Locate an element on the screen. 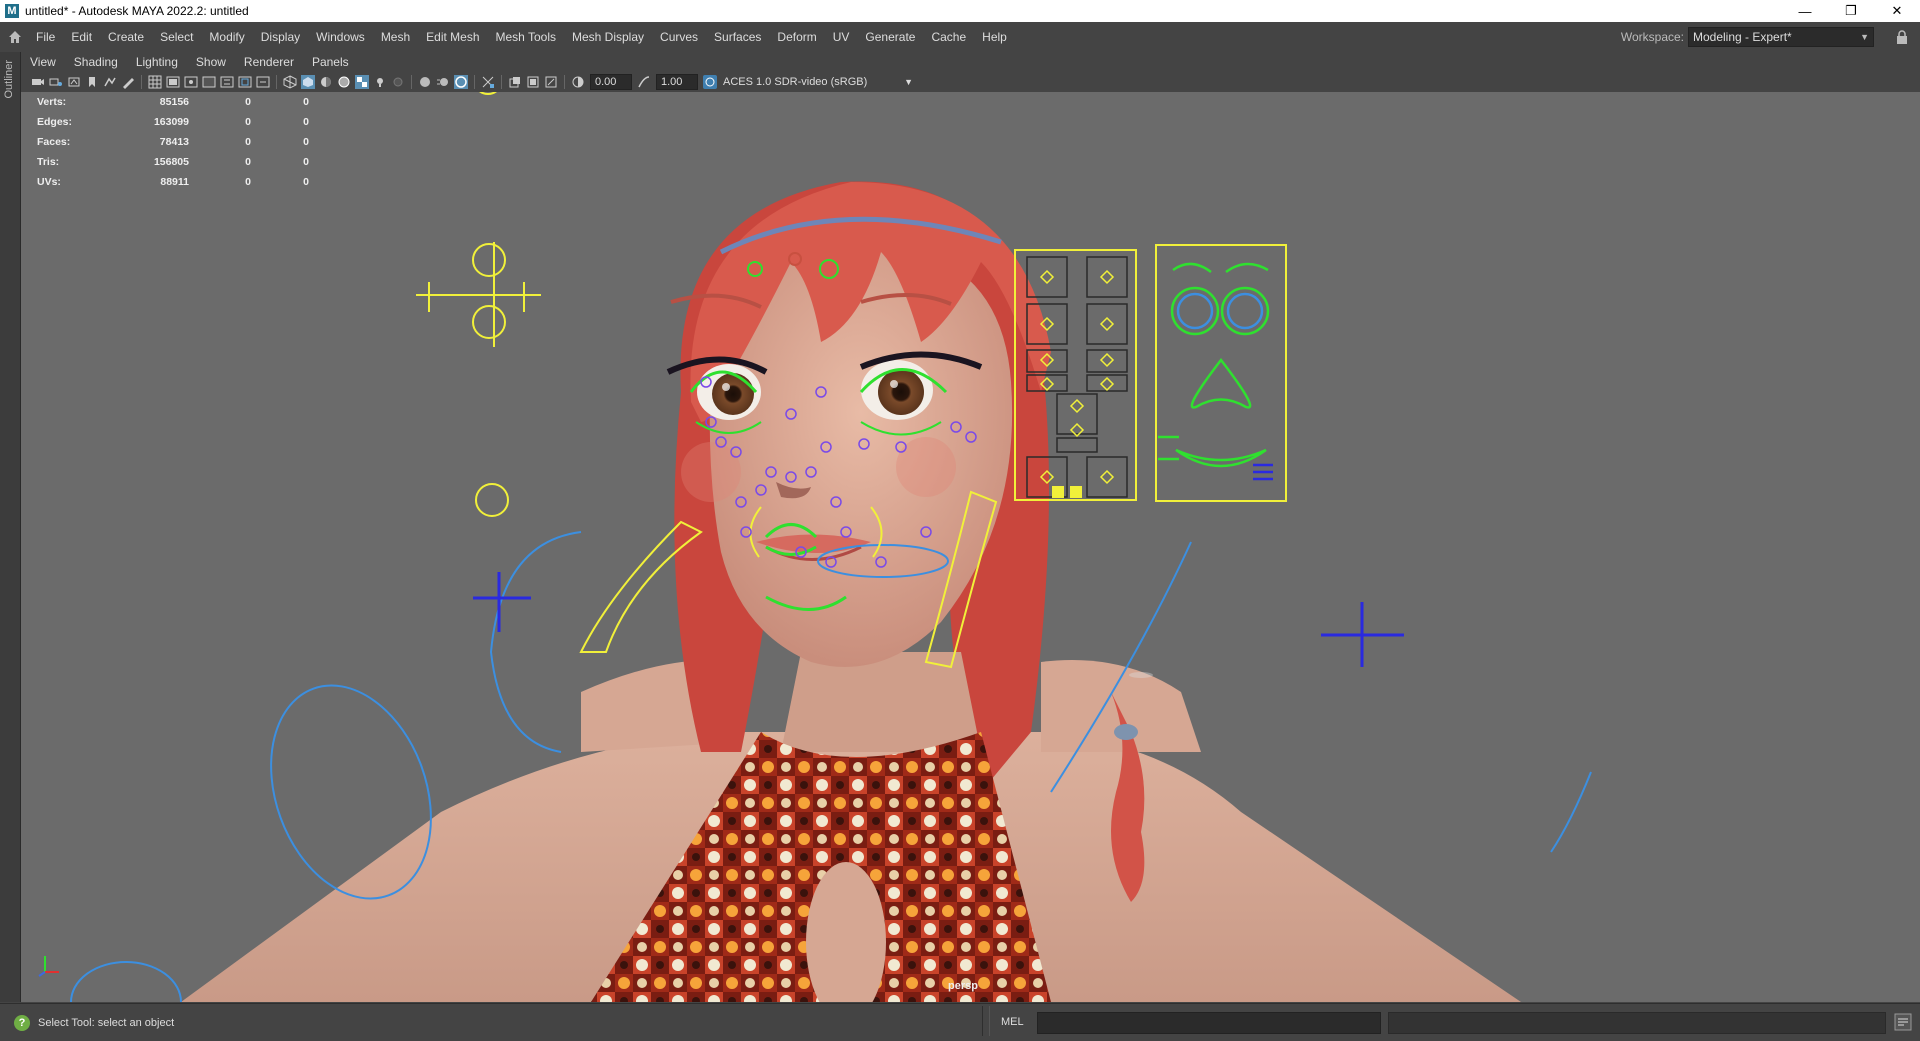 The height and width of the screenshot is (1041, 1920). command-line-splitter is located at coordinates (986, 1021).